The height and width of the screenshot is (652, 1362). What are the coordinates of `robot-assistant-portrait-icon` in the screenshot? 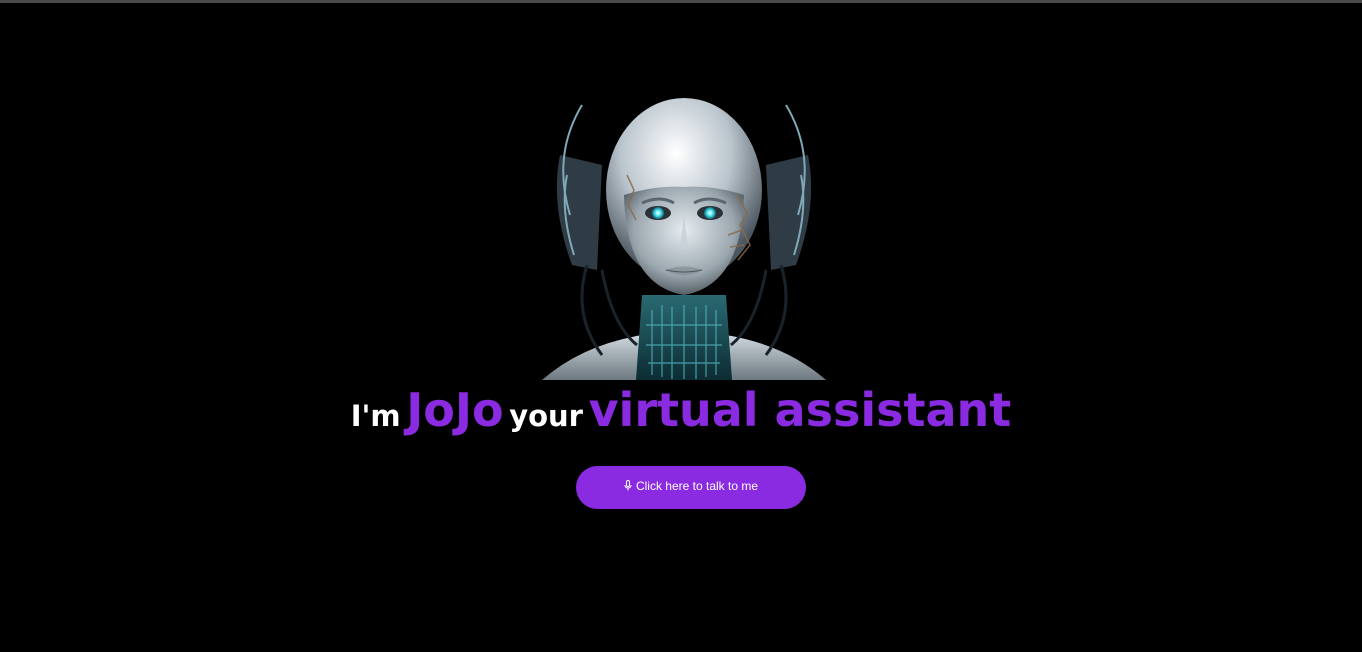 It's located at (684, 237).